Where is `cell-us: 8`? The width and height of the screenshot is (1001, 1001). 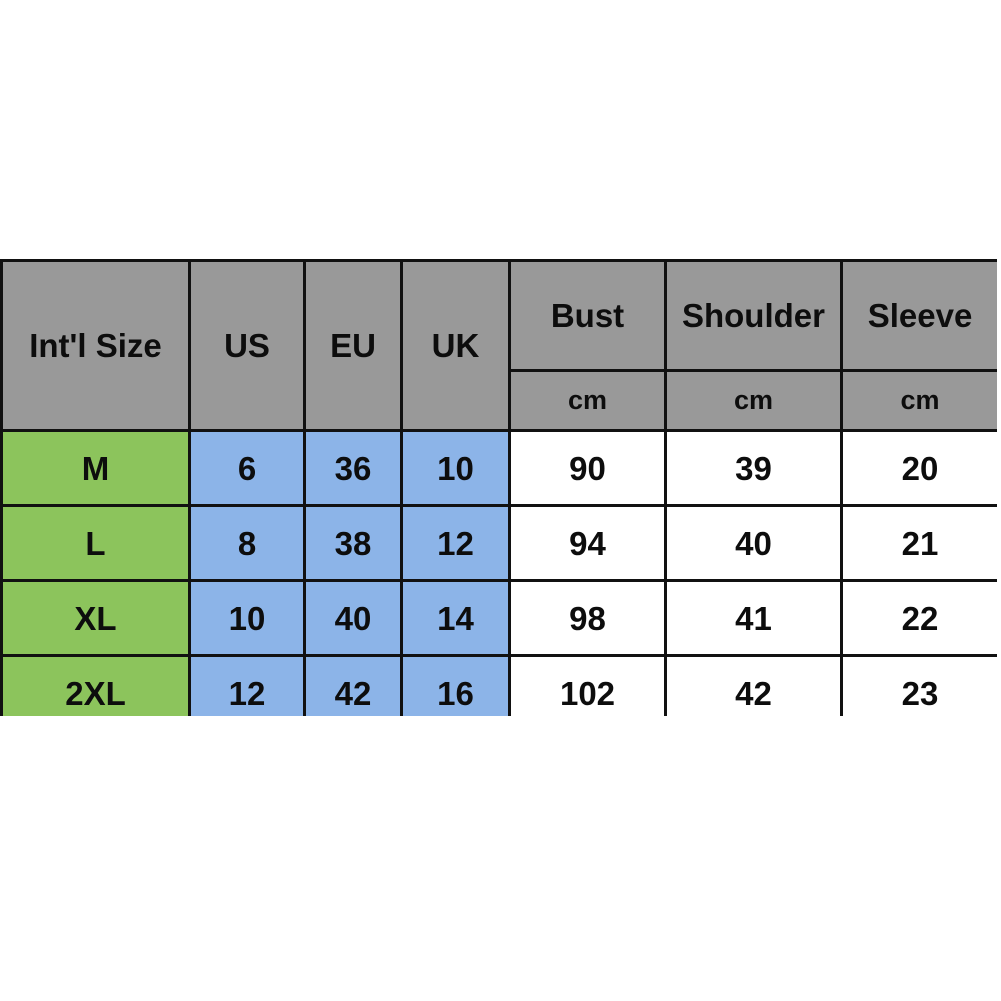
cell-us: 8 is located at coordinates (247, 543).